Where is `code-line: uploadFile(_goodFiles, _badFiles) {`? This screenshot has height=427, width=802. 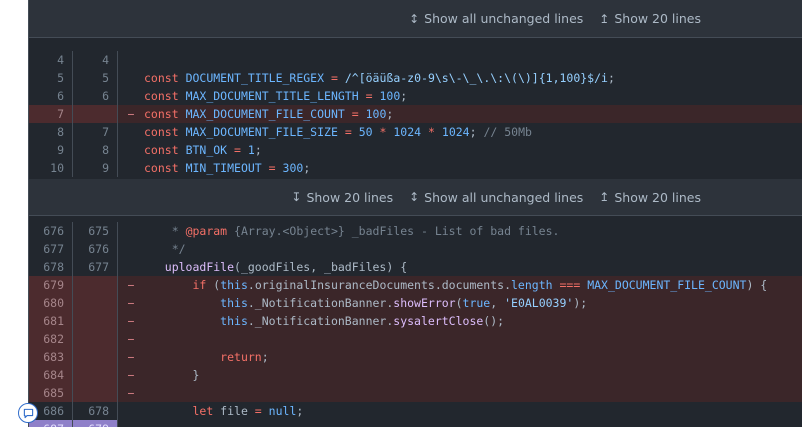
code-line: uploadFile(_goodFiles, _badFiles) { is located at coordinates (286, 267).